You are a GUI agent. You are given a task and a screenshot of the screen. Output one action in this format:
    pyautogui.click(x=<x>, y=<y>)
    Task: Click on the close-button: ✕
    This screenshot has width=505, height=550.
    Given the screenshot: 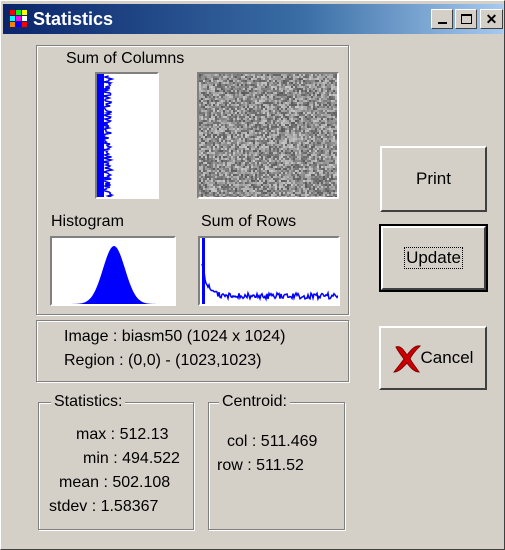 What is the action you would take?
    pyautogui.click(x=491, y=19)
    